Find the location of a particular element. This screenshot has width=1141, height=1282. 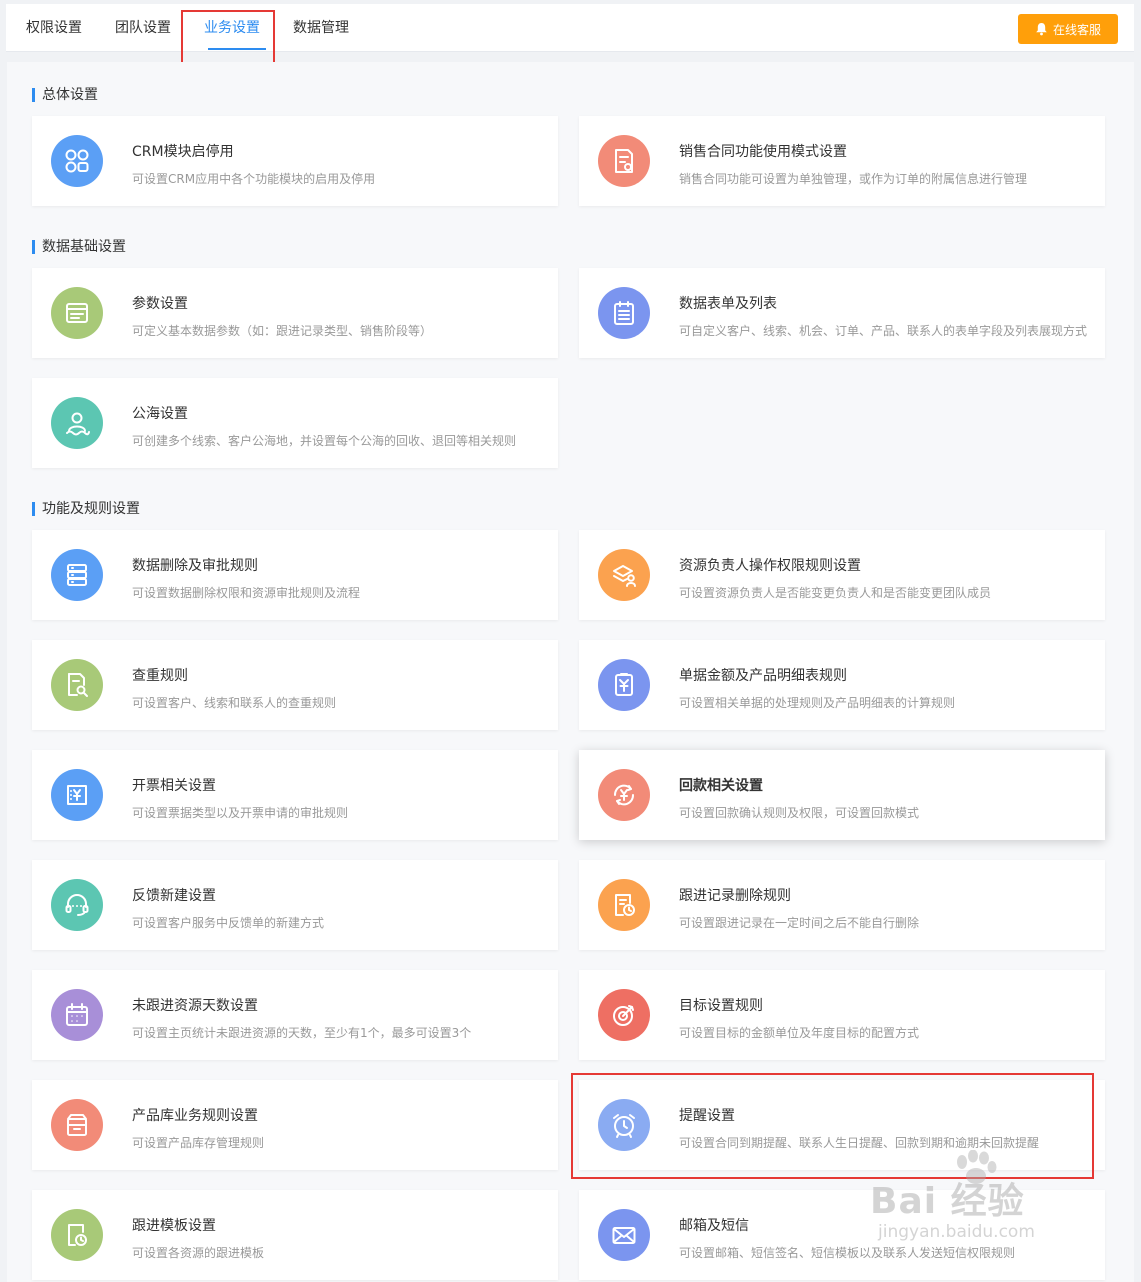

card-payment-collection: 回款相关设置可设置回款确认规则及权限，可设置回款模式 is located at coordinates (842, 795).